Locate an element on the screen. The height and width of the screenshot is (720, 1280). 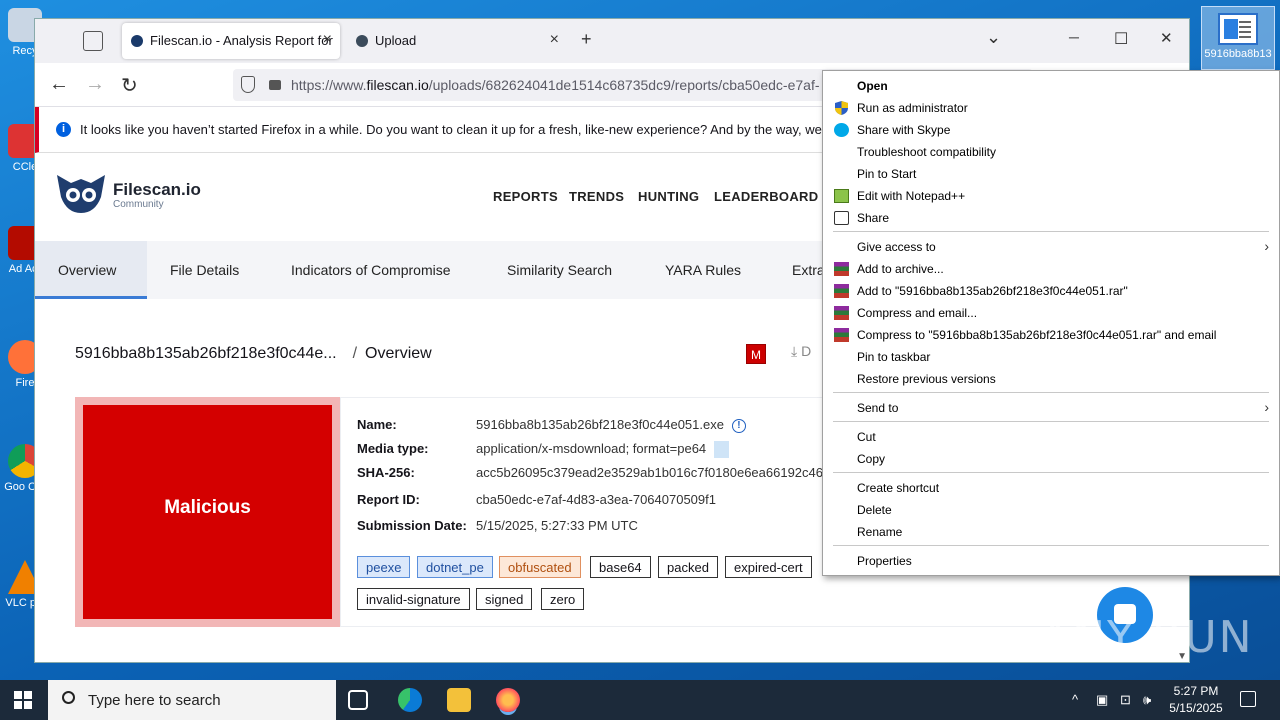
info-icon: i is located at coordinates (63, 129).